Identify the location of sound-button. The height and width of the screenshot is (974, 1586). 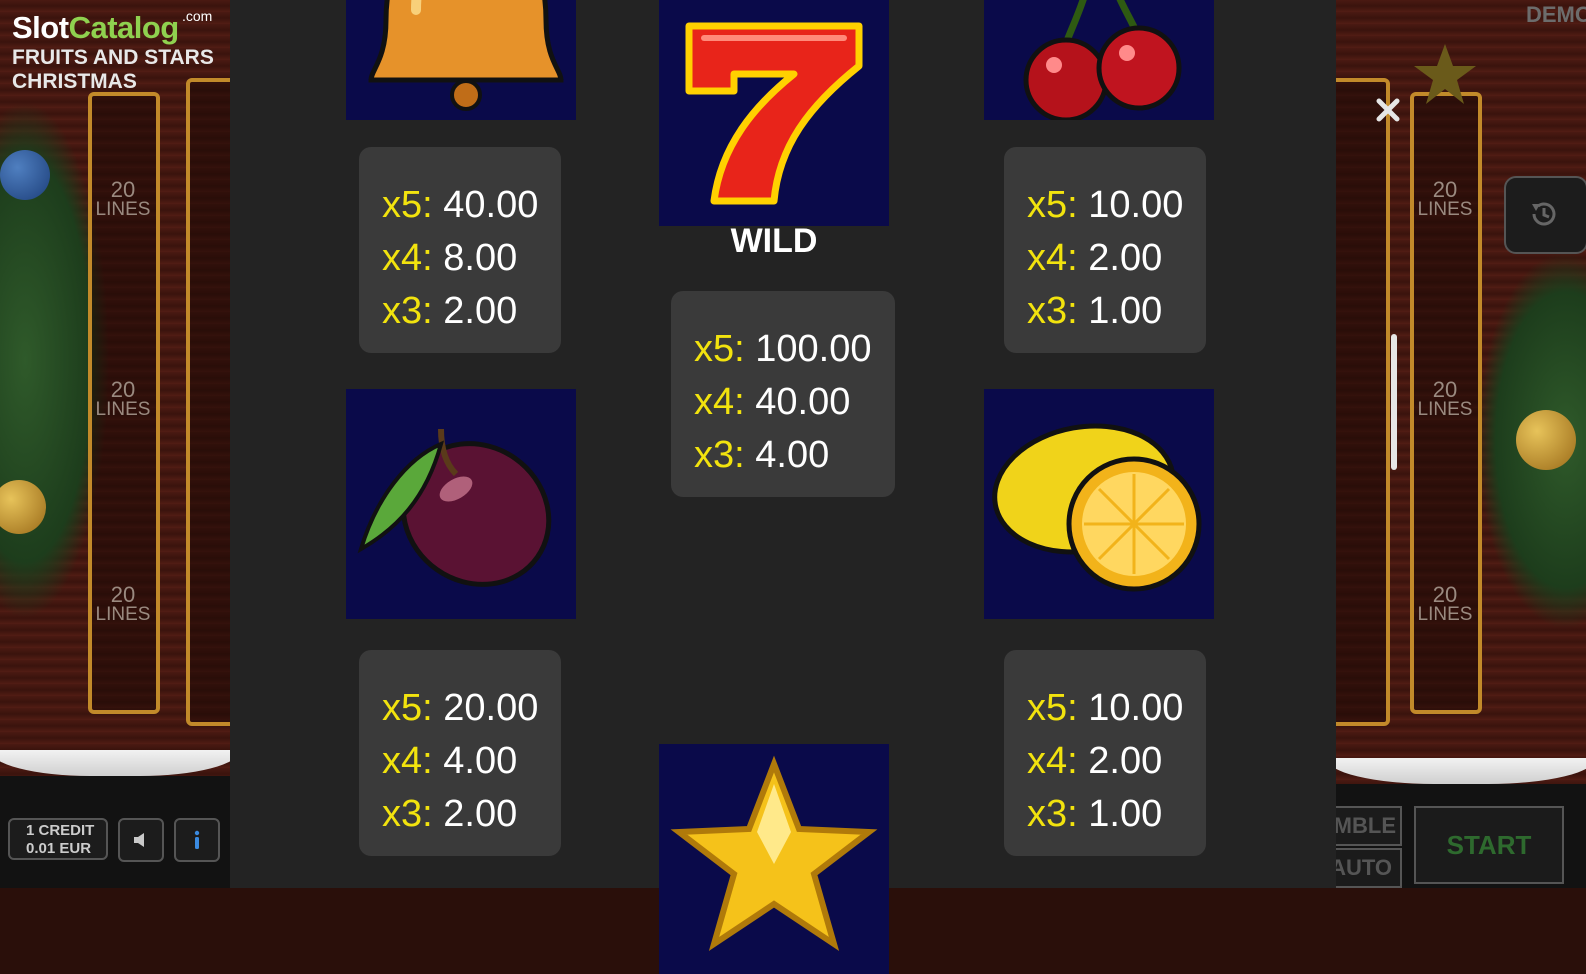
(141, 840).